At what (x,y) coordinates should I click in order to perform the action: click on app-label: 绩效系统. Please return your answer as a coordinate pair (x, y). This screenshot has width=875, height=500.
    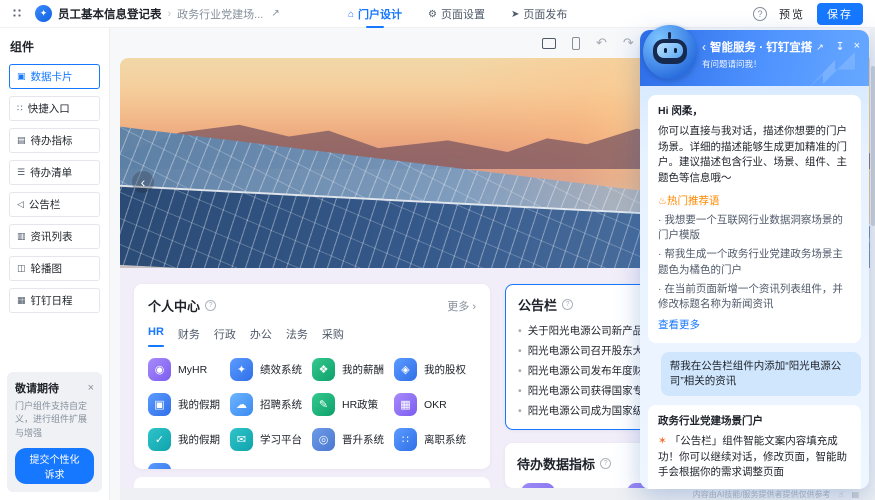
    Looking at the image, I should click on (281, 370).